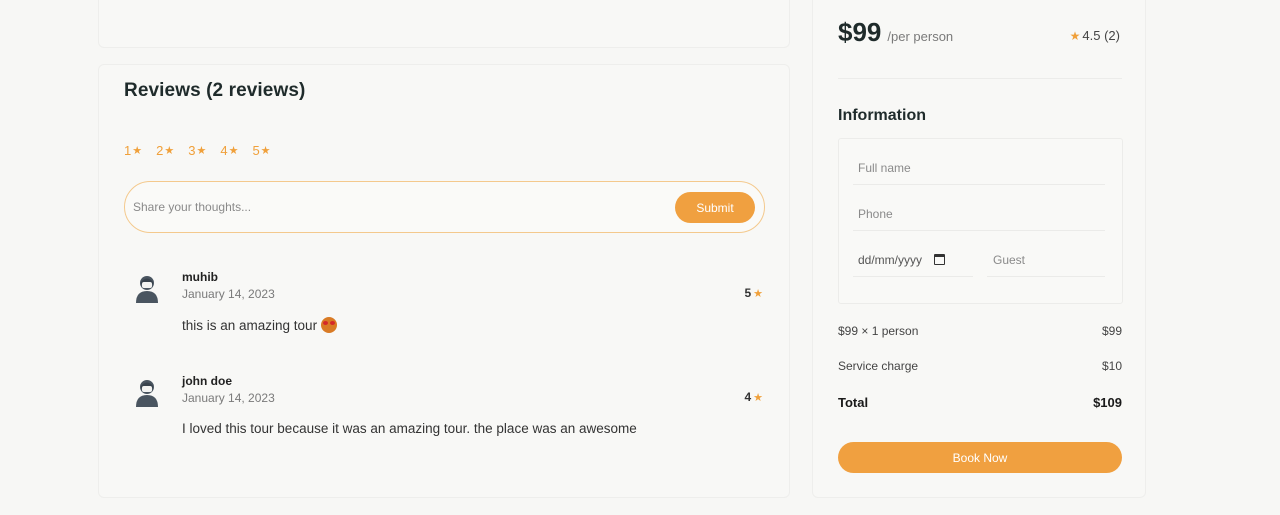  I want to click on rating-filter-1: 1 ★, so click(133, 150).